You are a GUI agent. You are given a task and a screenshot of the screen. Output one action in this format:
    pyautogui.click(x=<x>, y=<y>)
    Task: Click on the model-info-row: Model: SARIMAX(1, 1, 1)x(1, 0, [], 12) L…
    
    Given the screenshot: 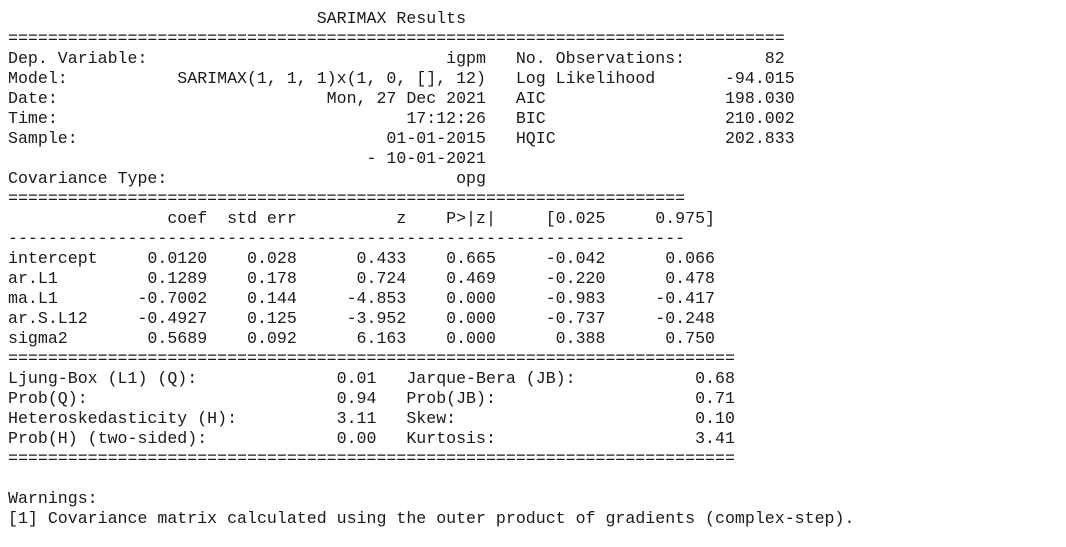 What is the action you would take?
    pyautogui.click(x=401, y=78)
    